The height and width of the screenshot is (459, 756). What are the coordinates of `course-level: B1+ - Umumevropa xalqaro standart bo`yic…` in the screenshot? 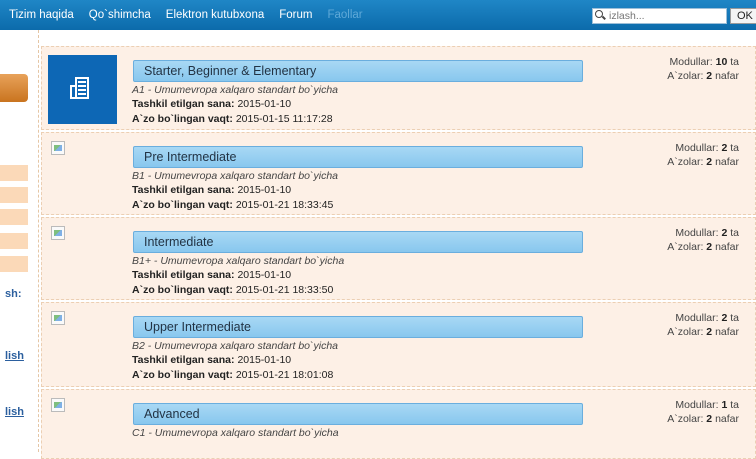 It's located at (238, 261).